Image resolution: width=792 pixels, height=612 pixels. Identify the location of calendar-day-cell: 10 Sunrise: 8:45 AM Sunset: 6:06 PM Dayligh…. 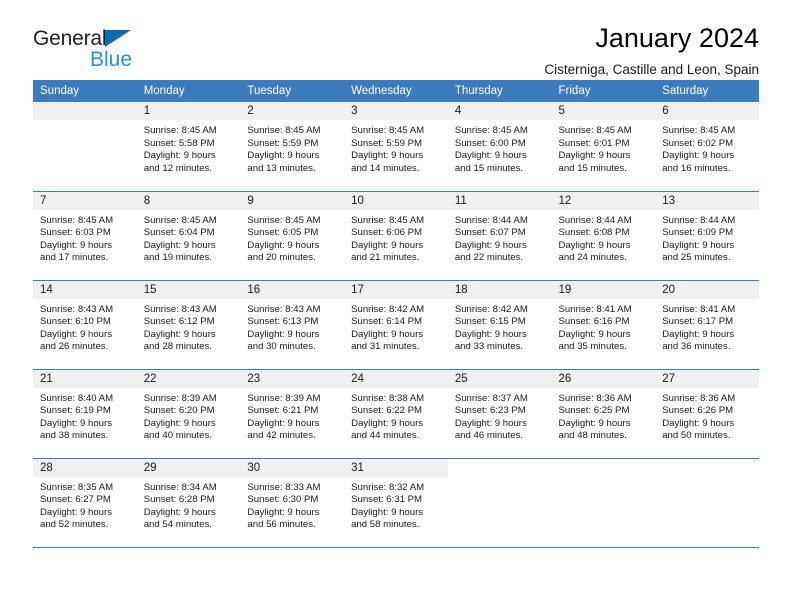
(396, 236).